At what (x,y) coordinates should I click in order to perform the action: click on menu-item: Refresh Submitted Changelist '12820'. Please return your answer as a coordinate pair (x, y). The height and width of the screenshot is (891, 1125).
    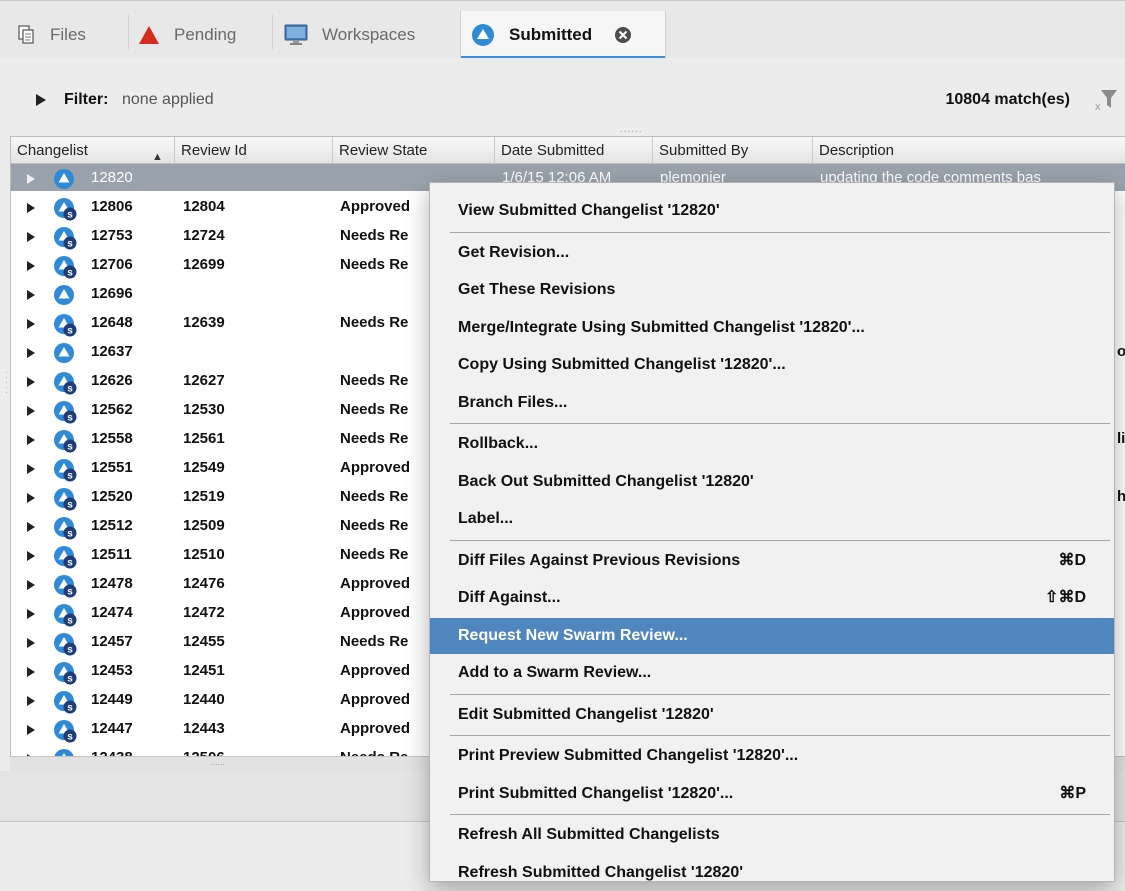
    Looking at the image, I should click on (772, 873).